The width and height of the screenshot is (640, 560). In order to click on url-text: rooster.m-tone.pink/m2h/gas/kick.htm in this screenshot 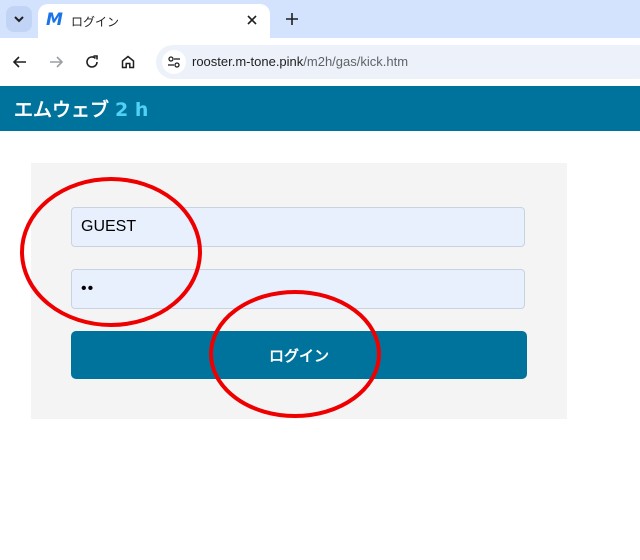, I will do `click(300, 61)`.